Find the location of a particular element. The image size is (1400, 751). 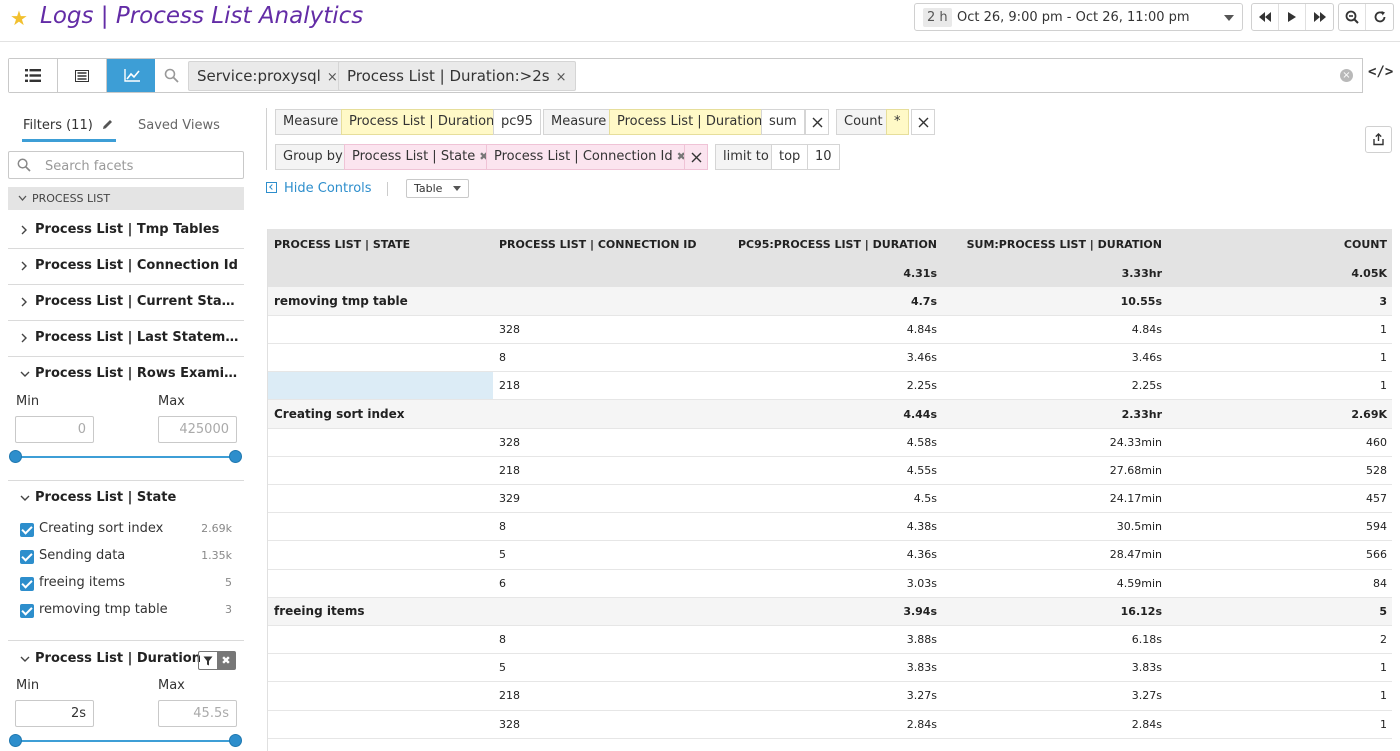

table-row: 328 2.84s 2.84s 1 is located at coordinates (830, 724).